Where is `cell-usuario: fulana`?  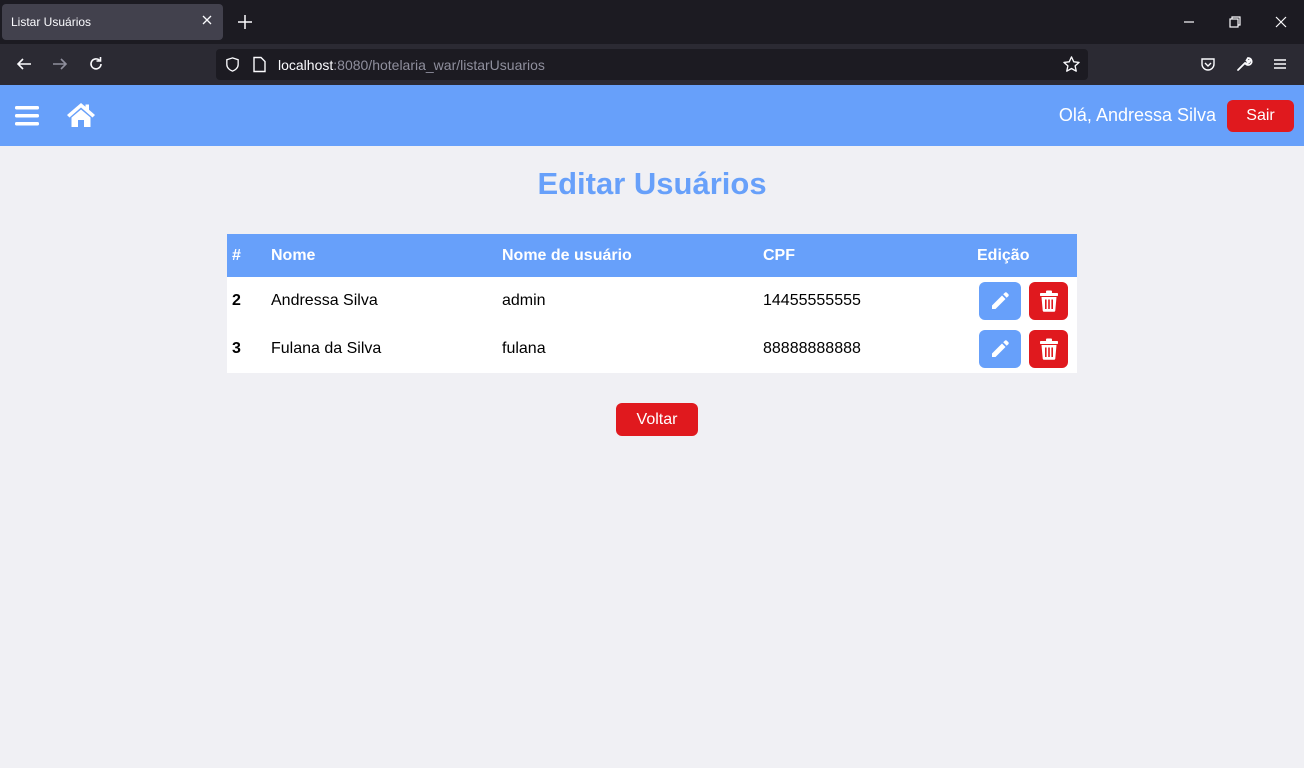
cell-usuario: fulana is located at coordinates (524, 348).